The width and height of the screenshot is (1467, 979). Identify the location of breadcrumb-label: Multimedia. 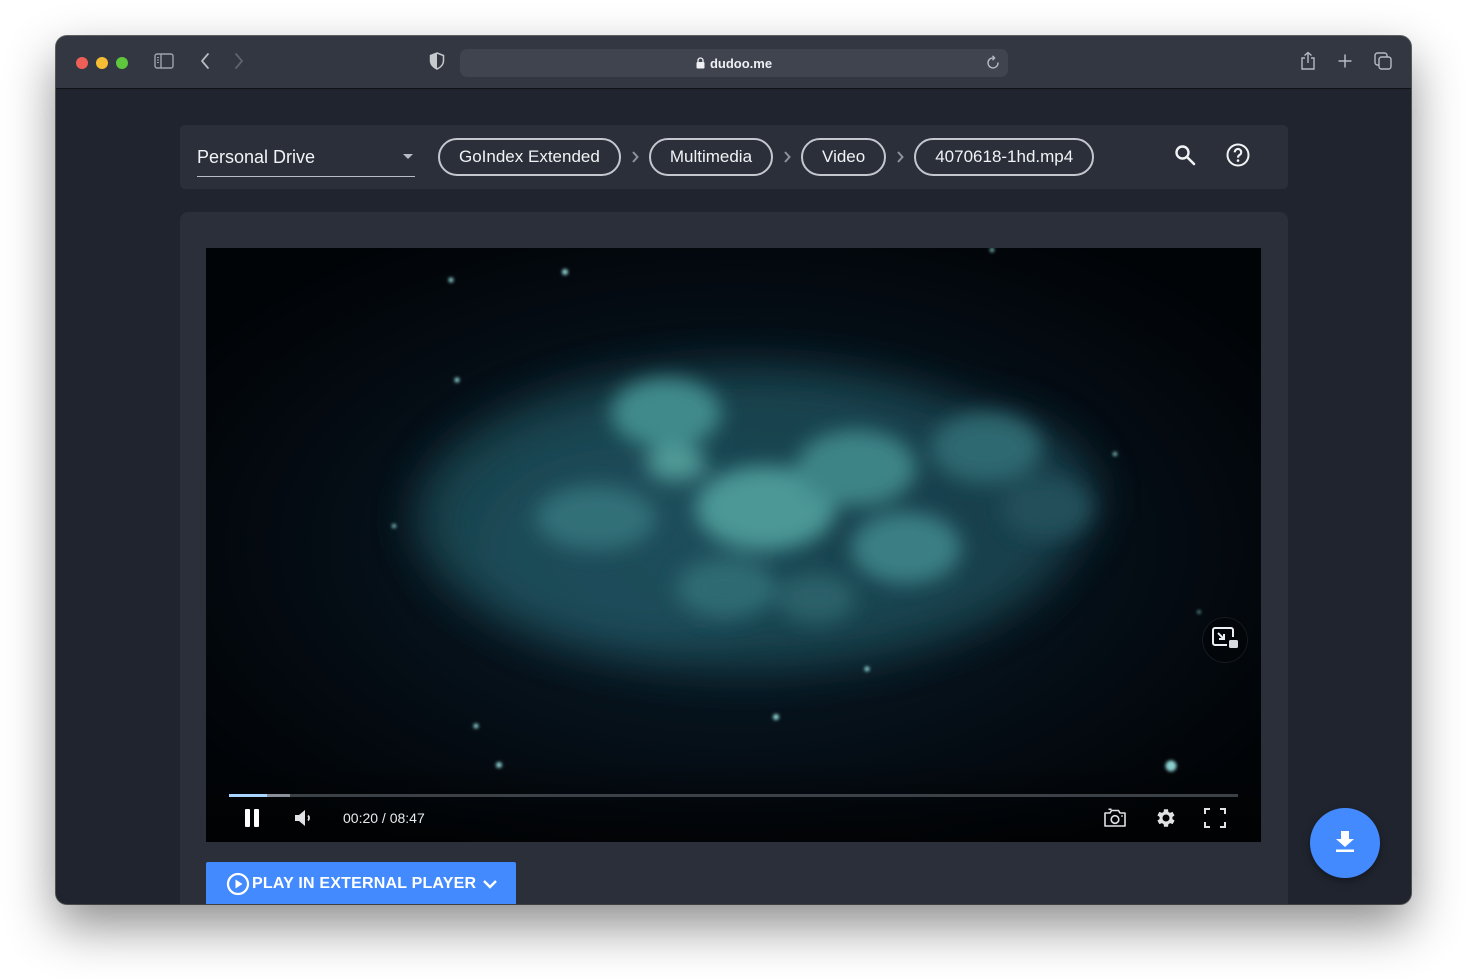
(711, 156).